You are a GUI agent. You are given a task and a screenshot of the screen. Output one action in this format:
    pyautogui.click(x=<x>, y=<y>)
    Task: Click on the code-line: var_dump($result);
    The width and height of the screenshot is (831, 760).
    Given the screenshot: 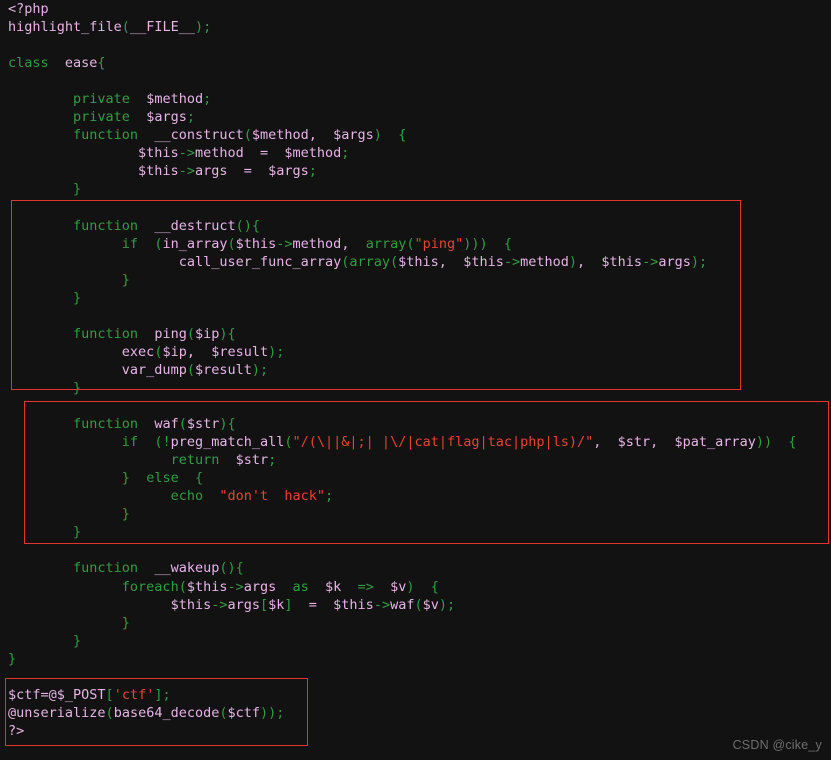 What is the action you would take?
    pyautogui.click(x=402, y=370)
    